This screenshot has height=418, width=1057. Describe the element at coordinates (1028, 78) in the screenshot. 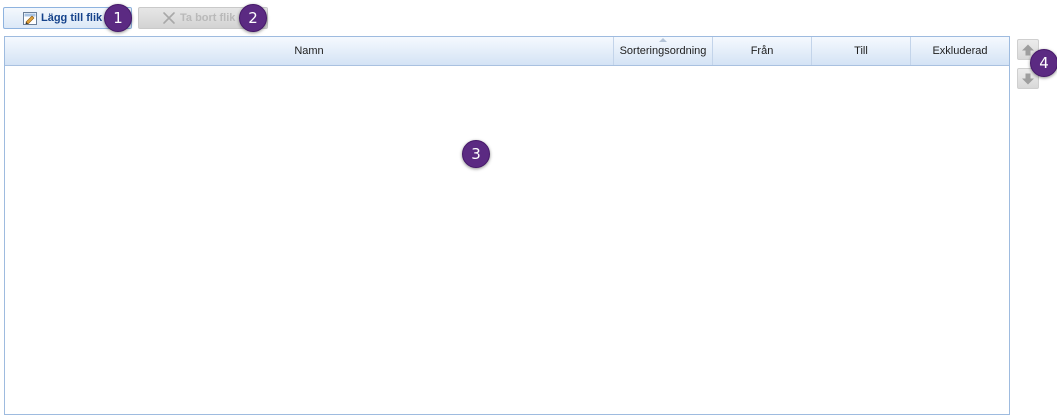

I see `arrow-down-icon` at that location.